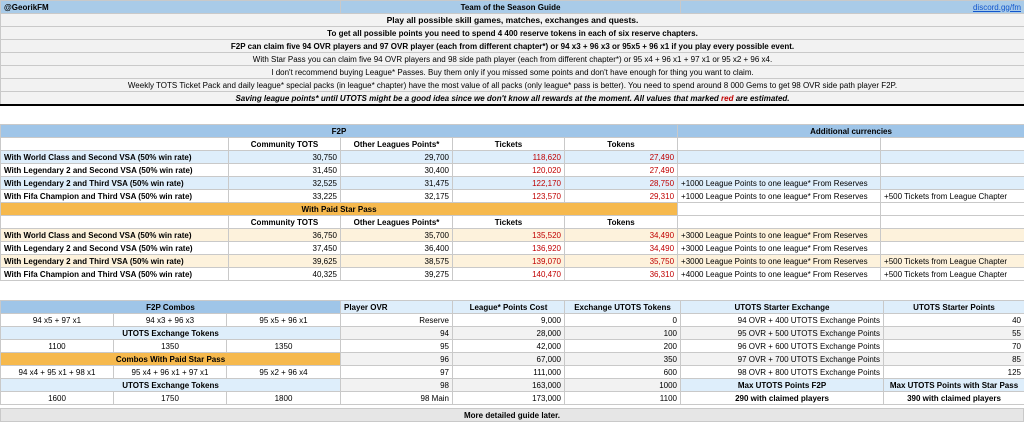 This screenshot has width=1024, height=422. Describe the element at coordinates (171, 333) in the screenshot. I see `utots-tokens-header: UTOTS Exchange Tokens` at that location.